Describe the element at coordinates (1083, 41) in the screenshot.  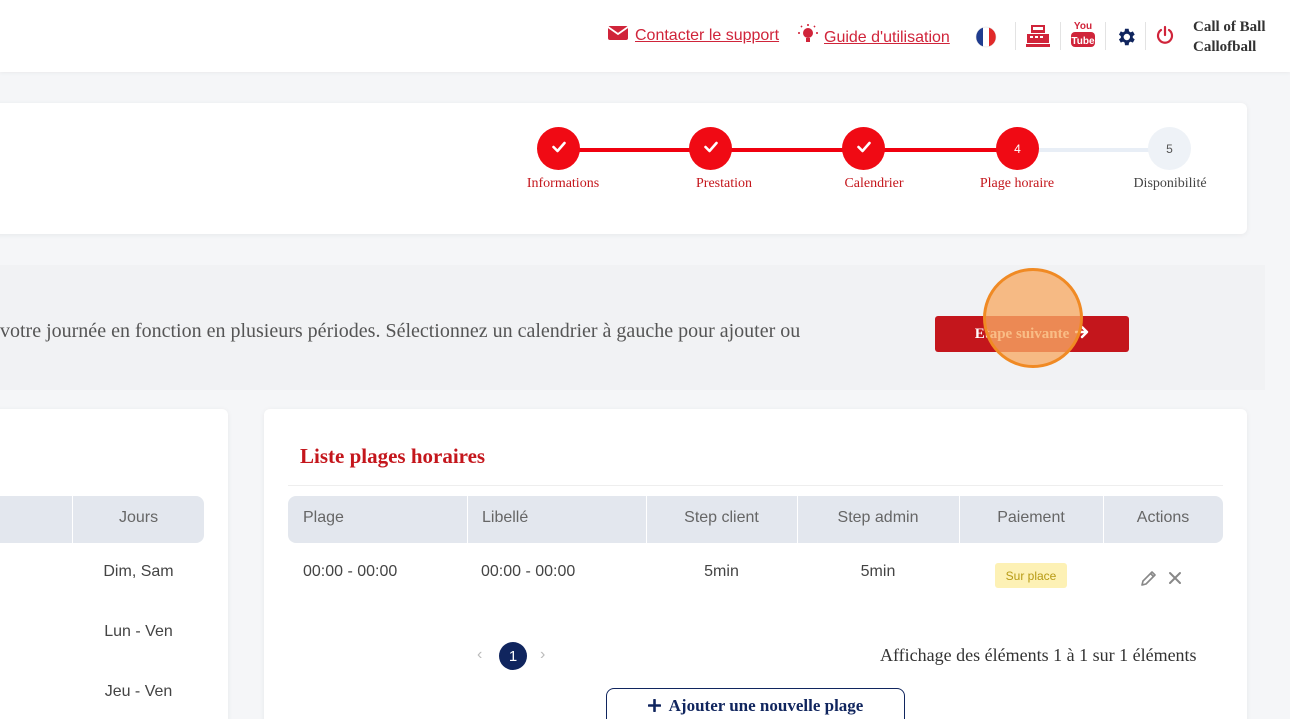
I see `svg-text: Tube` at that location.